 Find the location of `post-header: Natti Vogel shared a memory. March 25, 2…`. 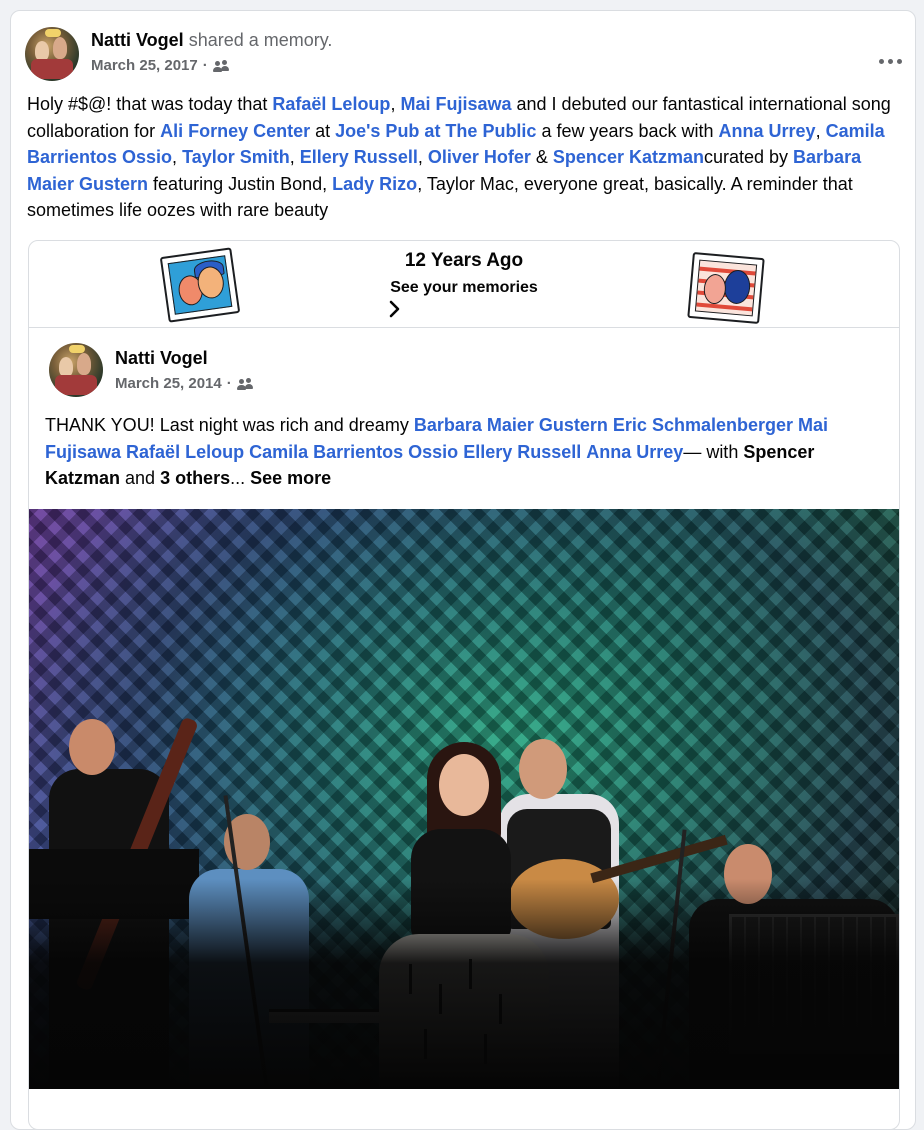

post-header: Natti Vogel shared a memory. March 25, 2… is located at coordinates (463, 54).